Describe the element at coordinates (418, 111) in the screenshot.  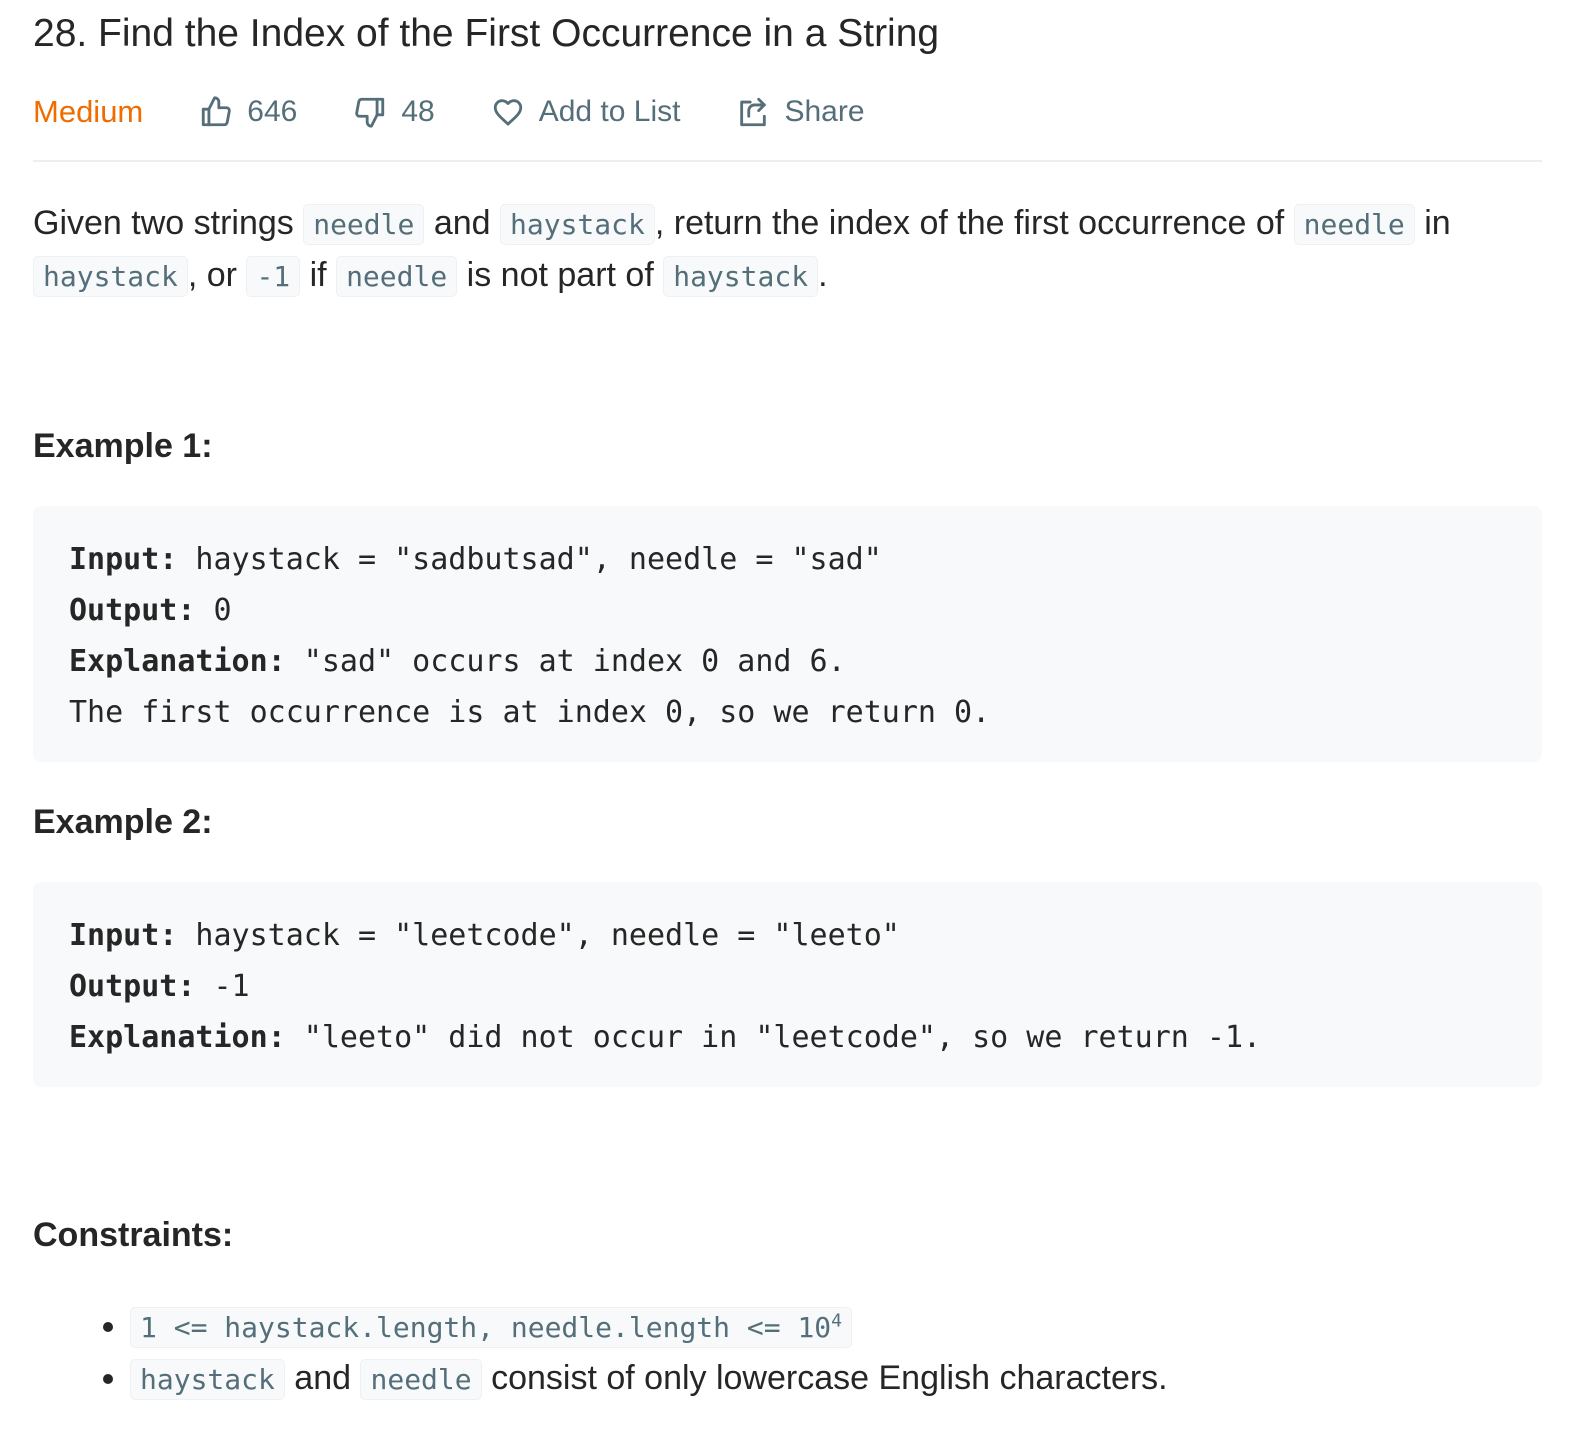
I see `dislike-count: 48` at that location.